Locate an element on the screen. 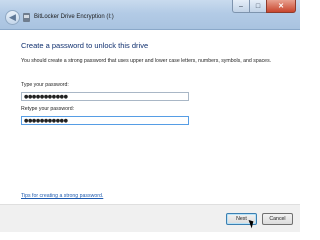 Image resolution: width=320 pixels, height=240 pixels. retype-password-label: Retype your password: is located at coordinates (48, 109).